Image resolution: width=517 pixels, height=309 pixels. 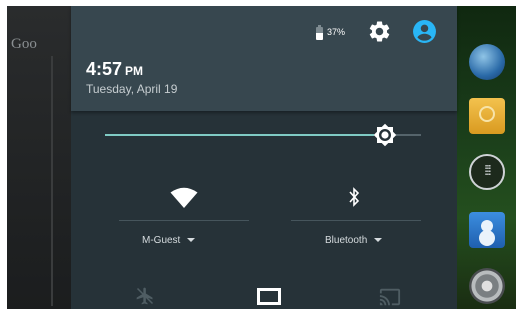 I want to click on account-circle-icon, so click(x=424, y=31).